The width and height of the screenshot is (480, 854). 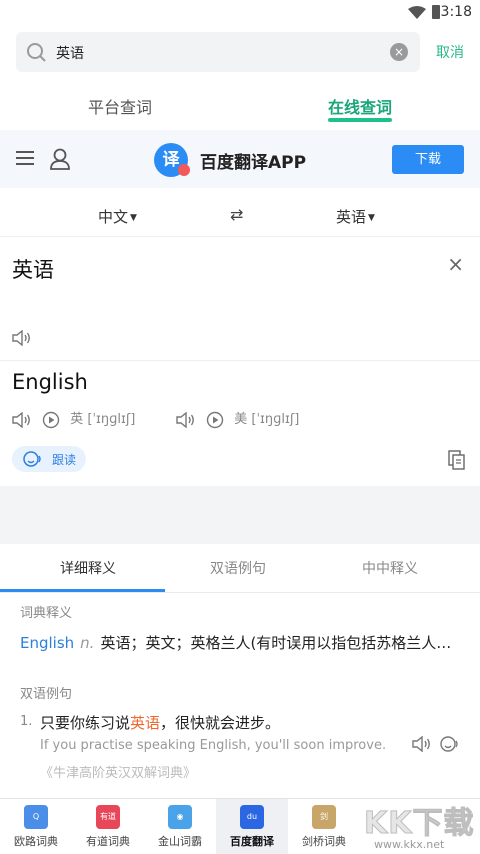 What do you see at coordinates (64, 460) in the screenshot?
I see `follow-read-label: 跟读` at bounding box center [64, 460].